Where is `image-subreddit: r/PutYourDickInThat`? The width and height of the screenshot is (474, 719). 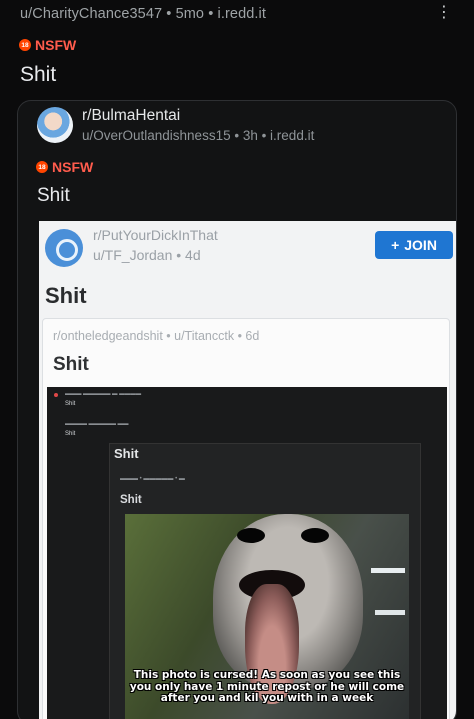 image-subreddit: r/PutYourDickInThat is located at coordinates (155, 235).